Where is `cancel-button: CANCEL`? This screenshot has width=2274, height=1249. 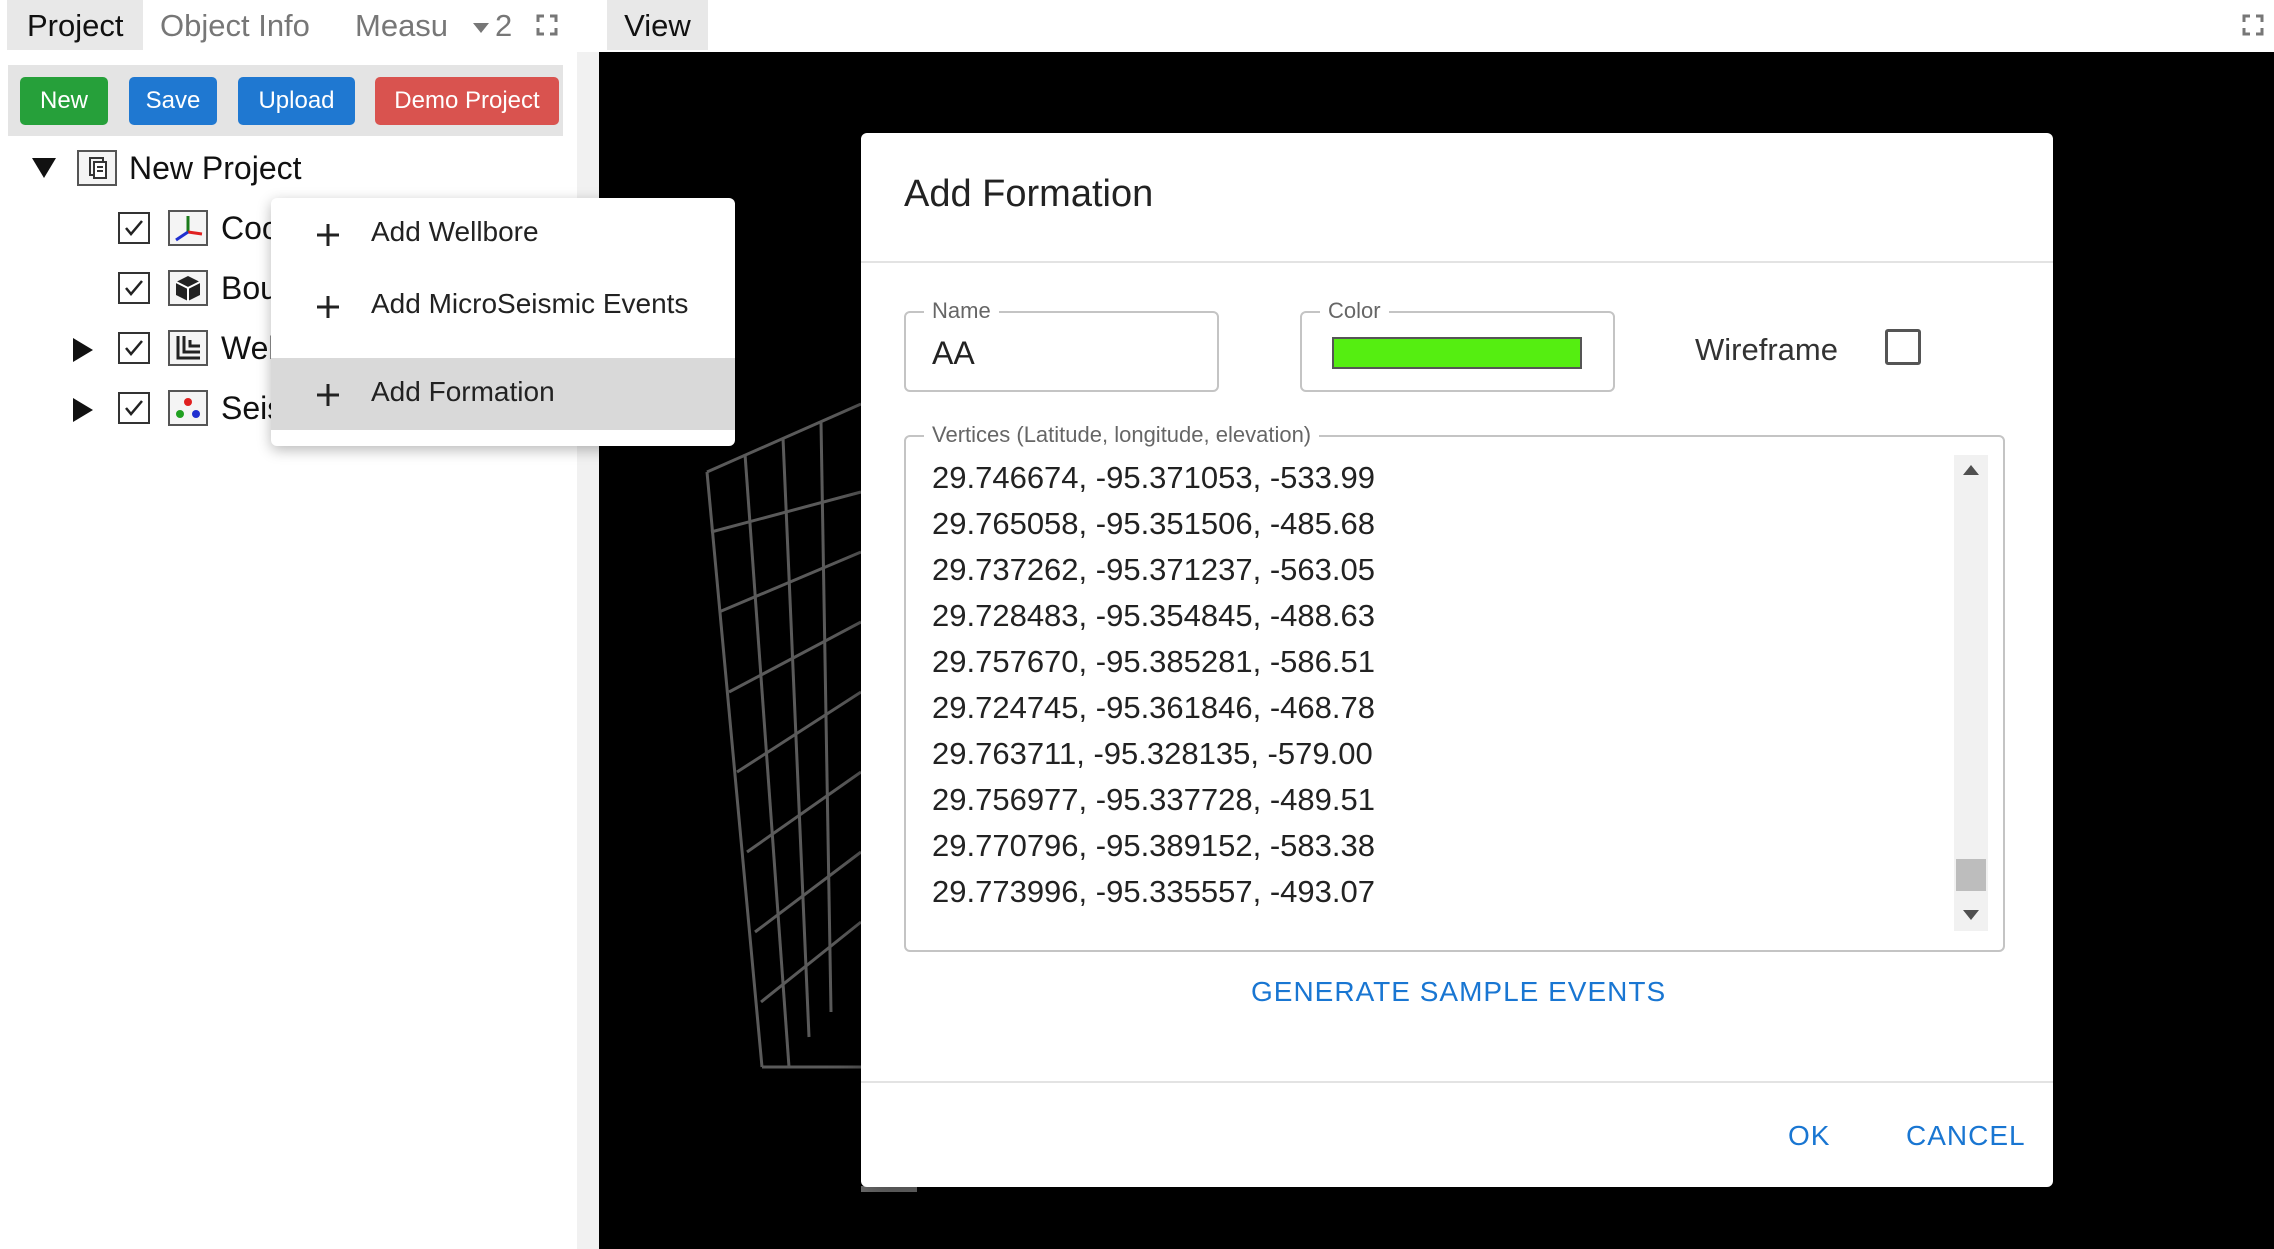
cancel-button: CANCEL is located at coordinates (1966, 1136).